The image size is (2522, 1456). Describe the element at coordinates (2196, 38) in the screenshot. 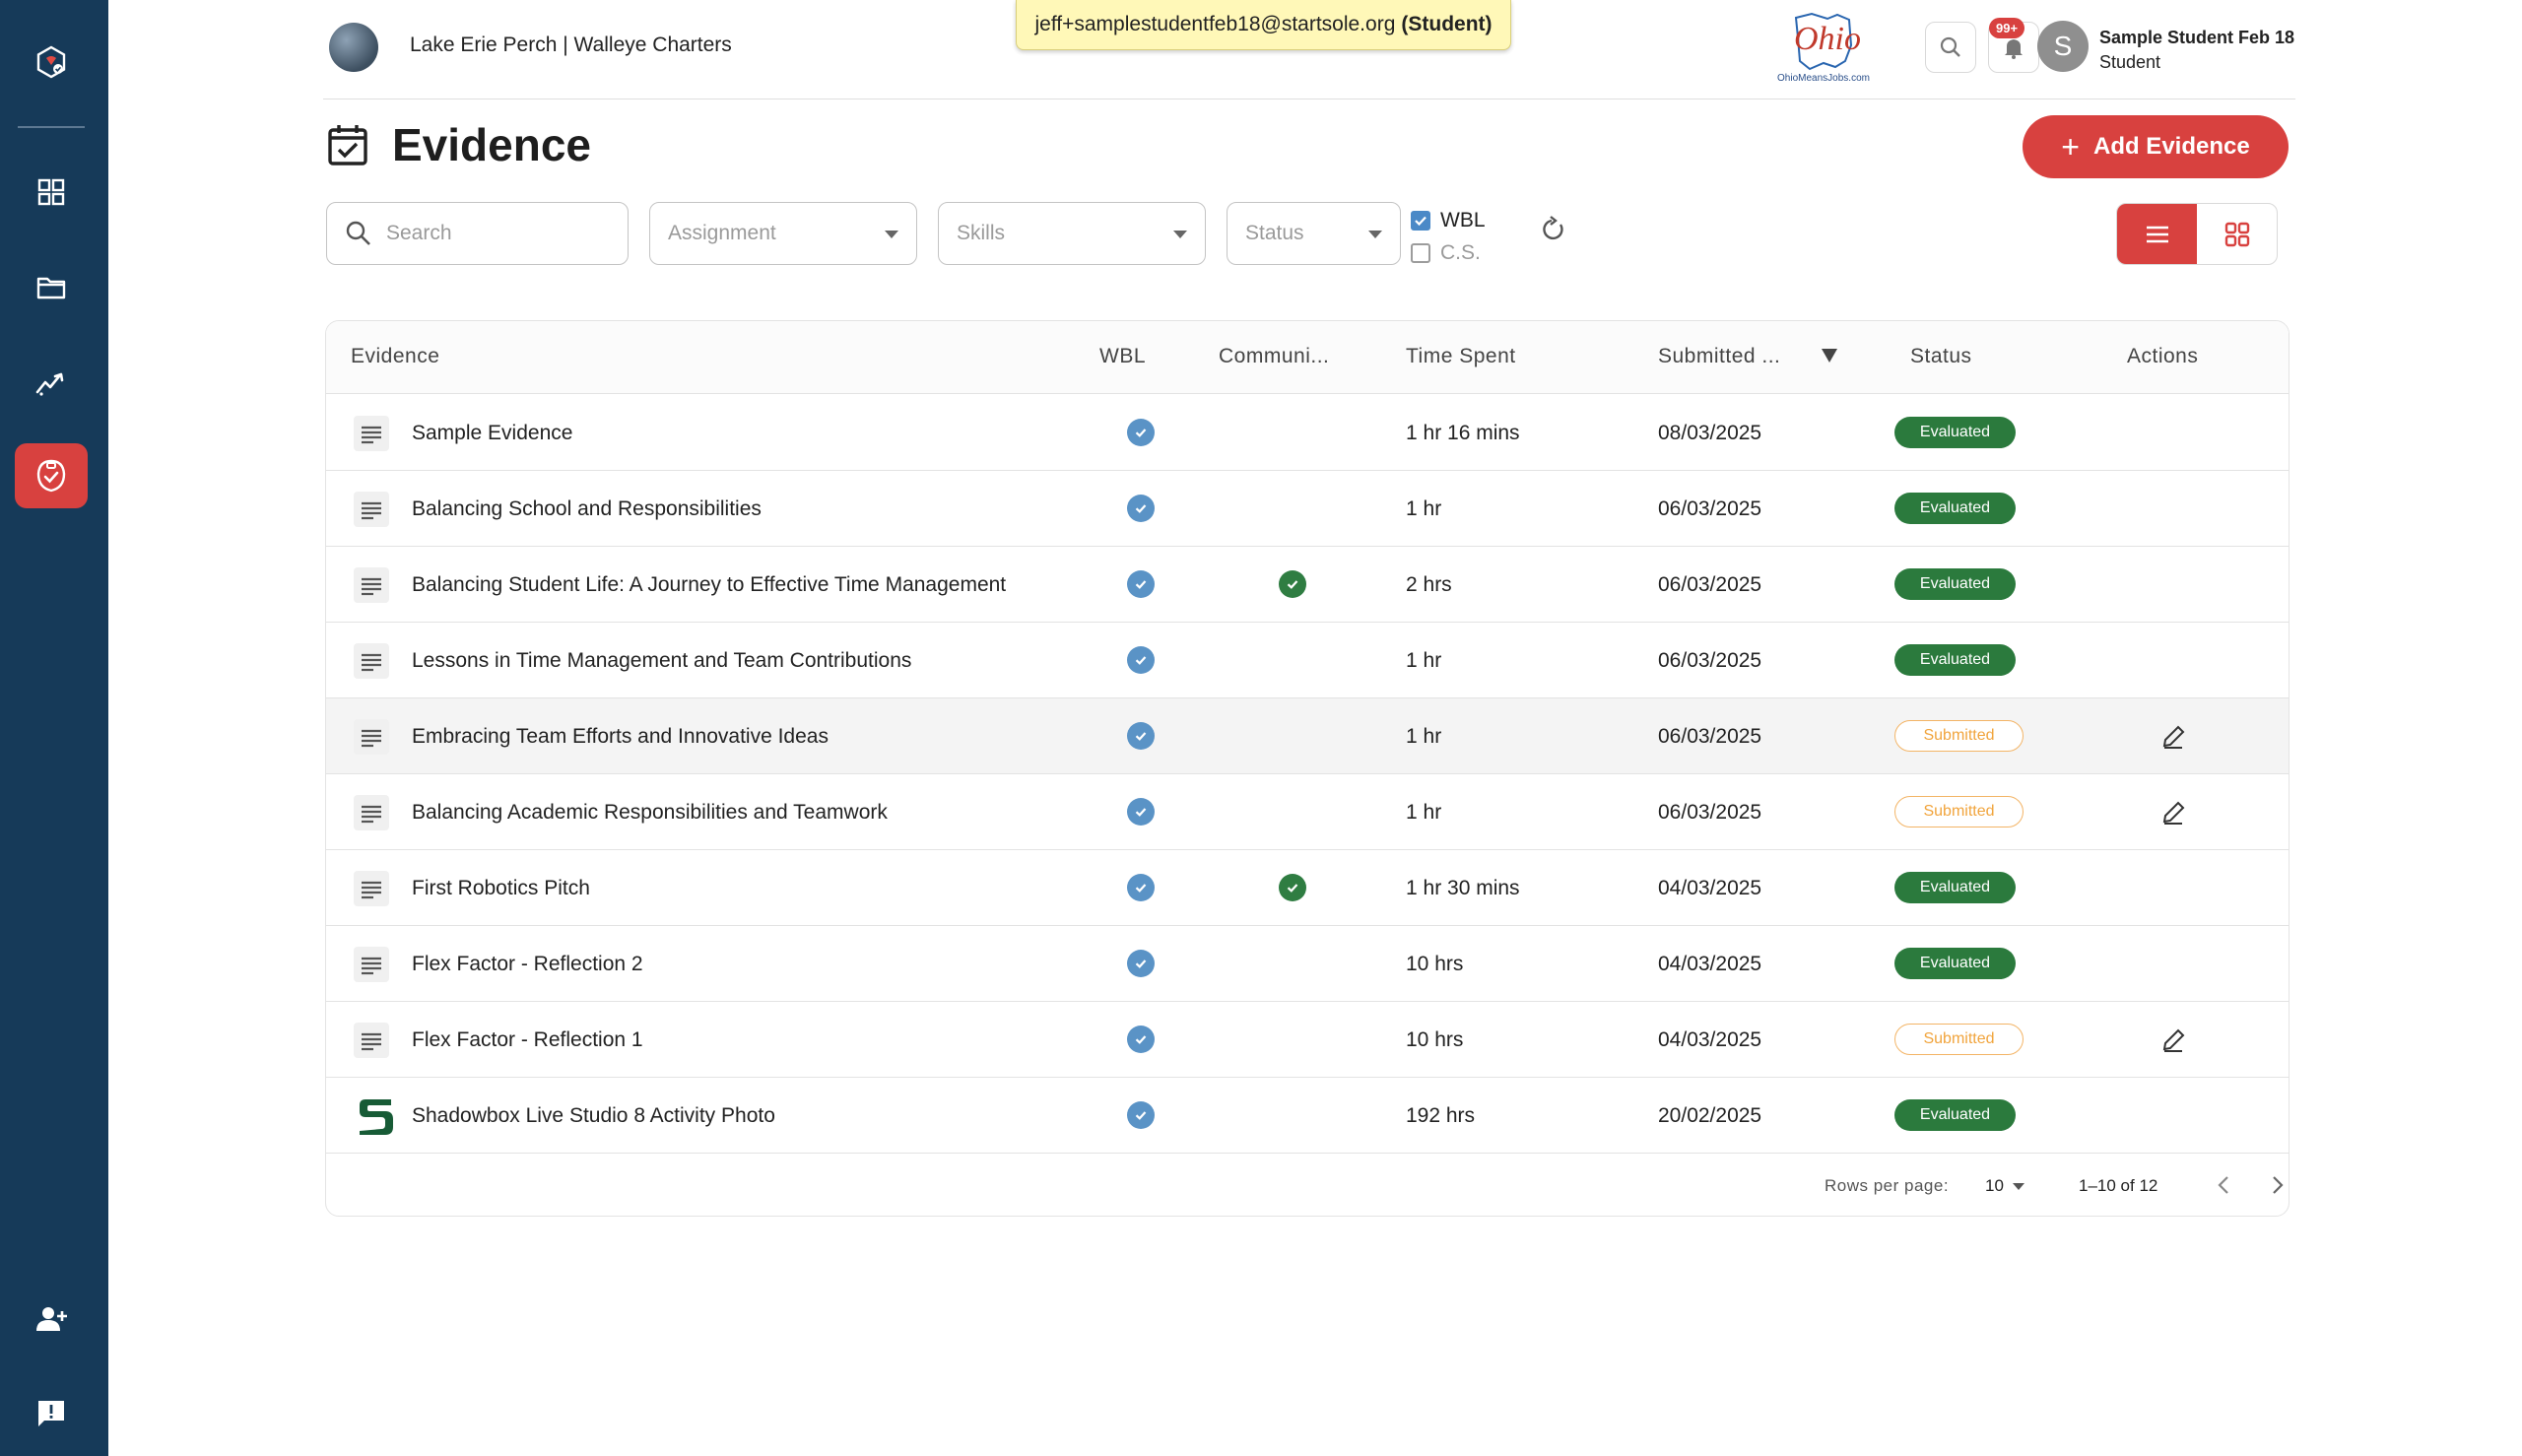

I see `user-name: Sample Student Feb 18` at that location.